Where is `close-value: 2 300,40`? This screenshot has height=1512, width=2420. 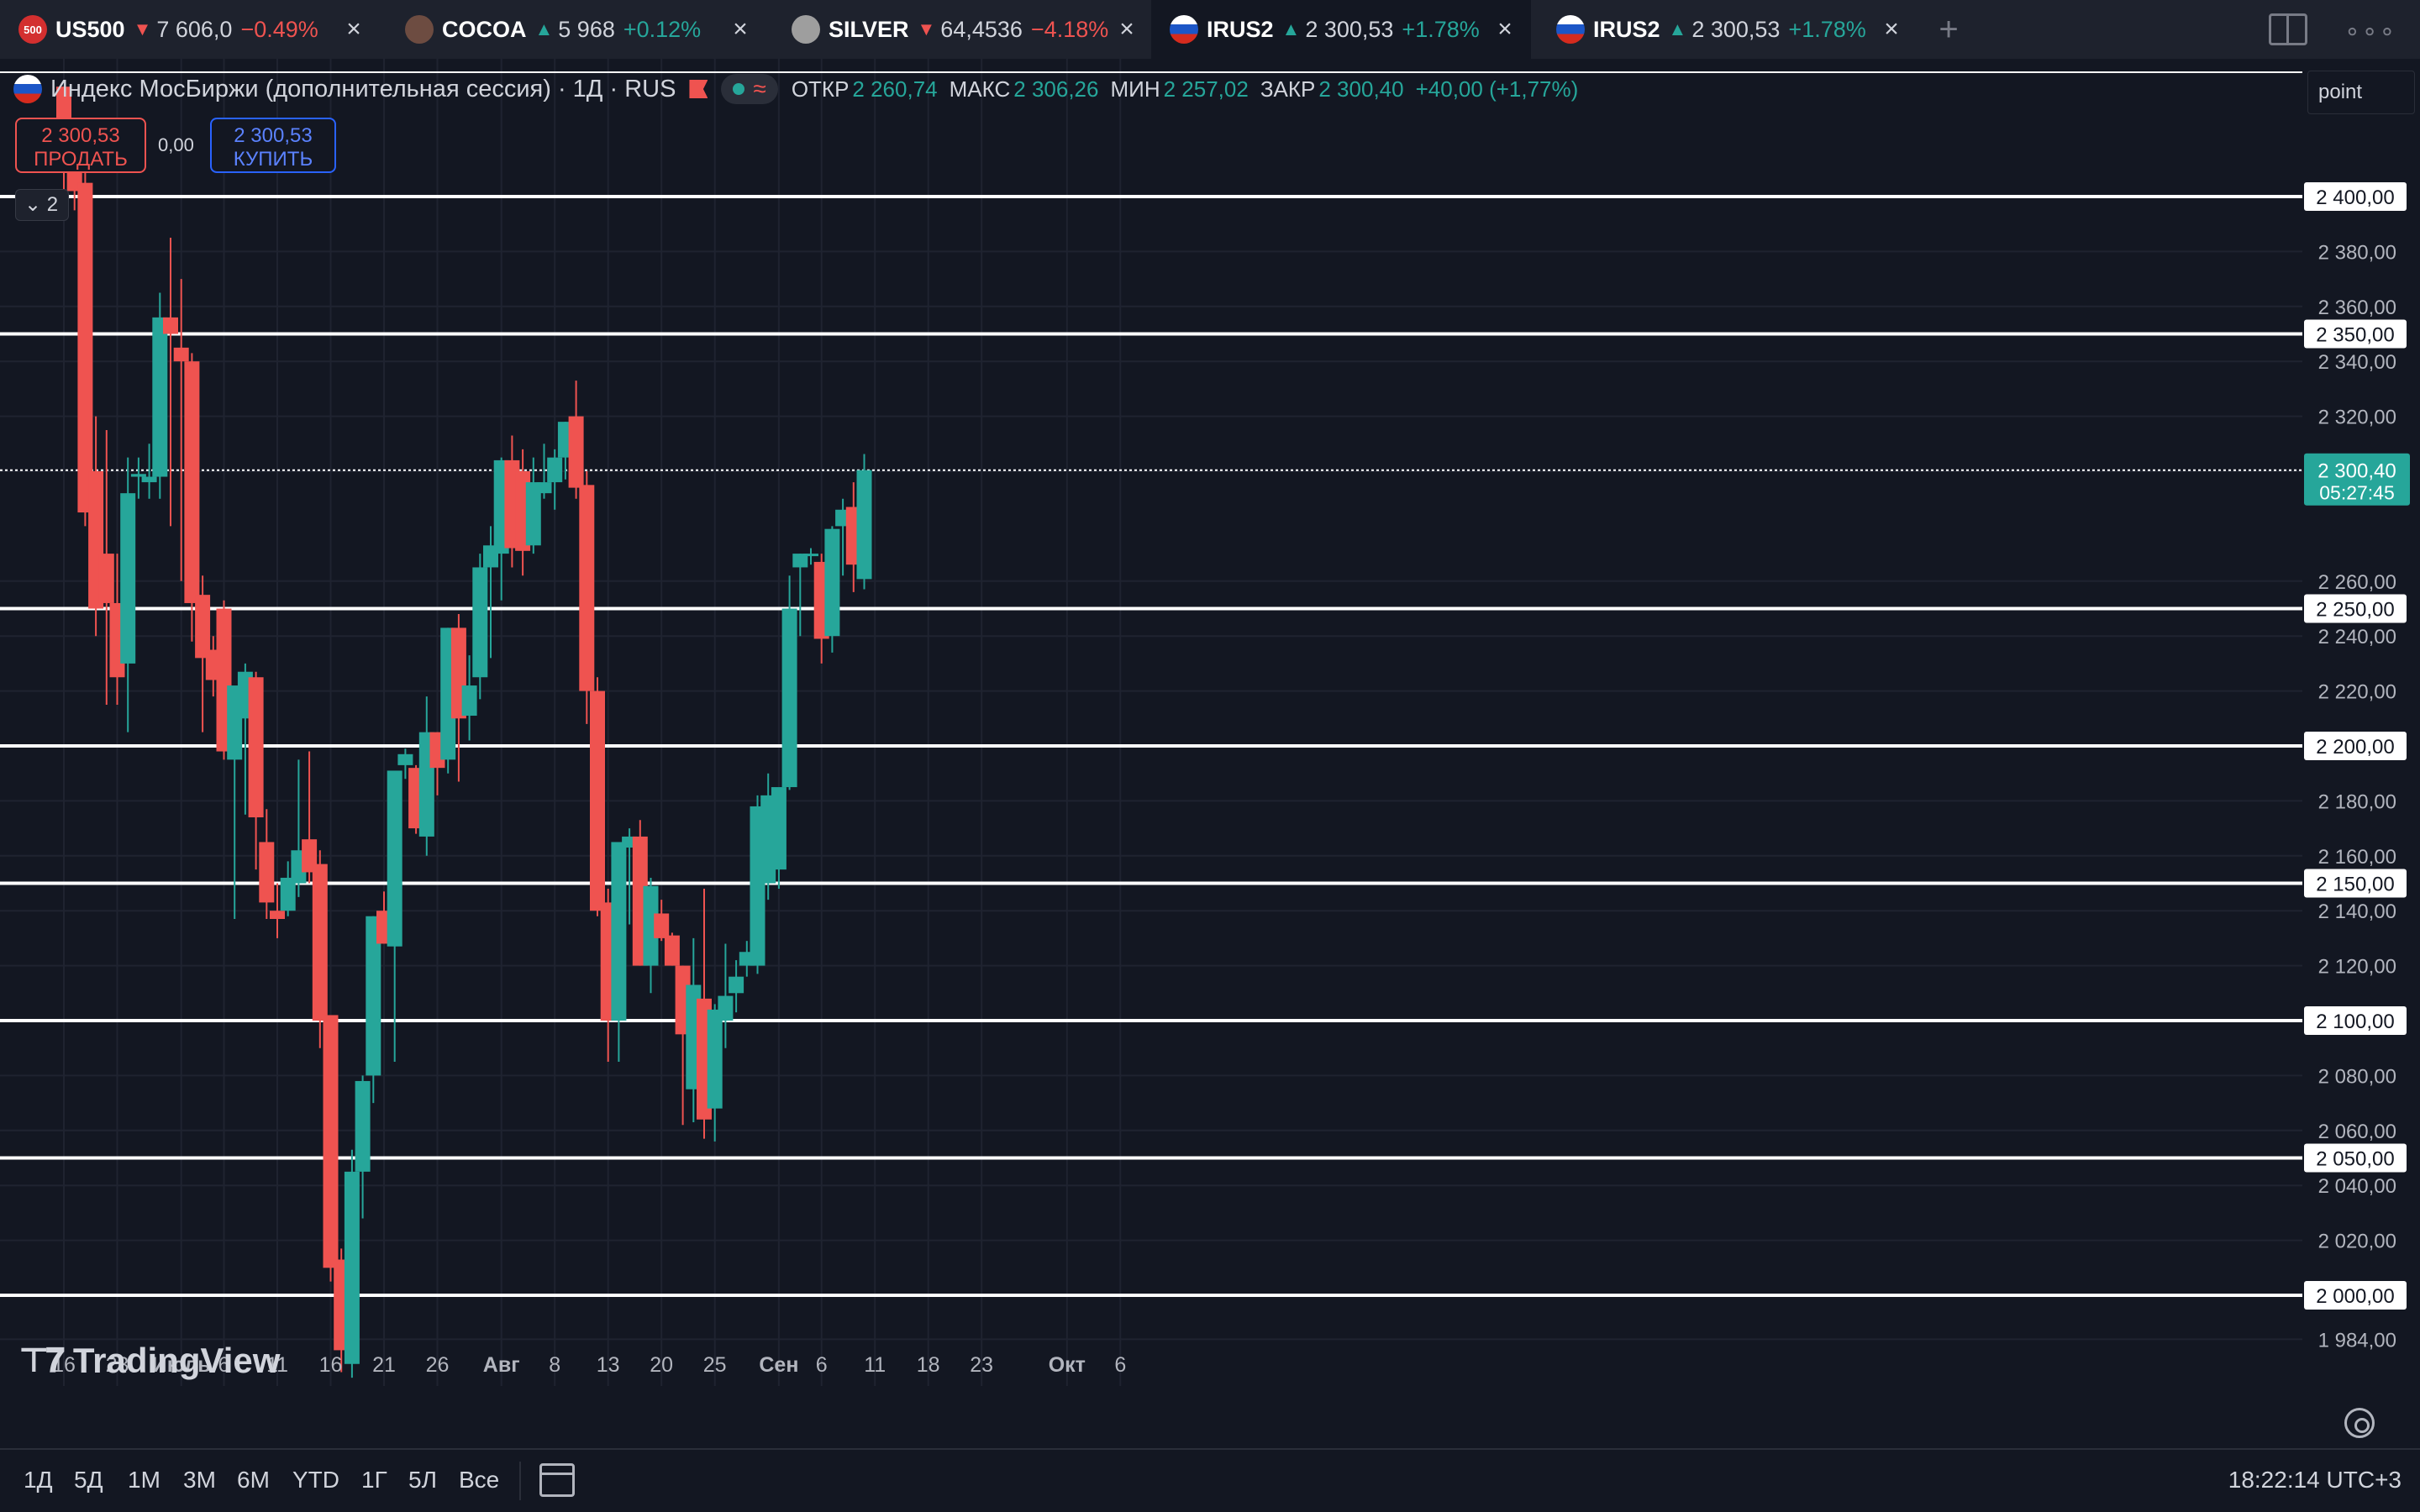 close-value: 2 300,40 is located at coordinates (1361, 89).